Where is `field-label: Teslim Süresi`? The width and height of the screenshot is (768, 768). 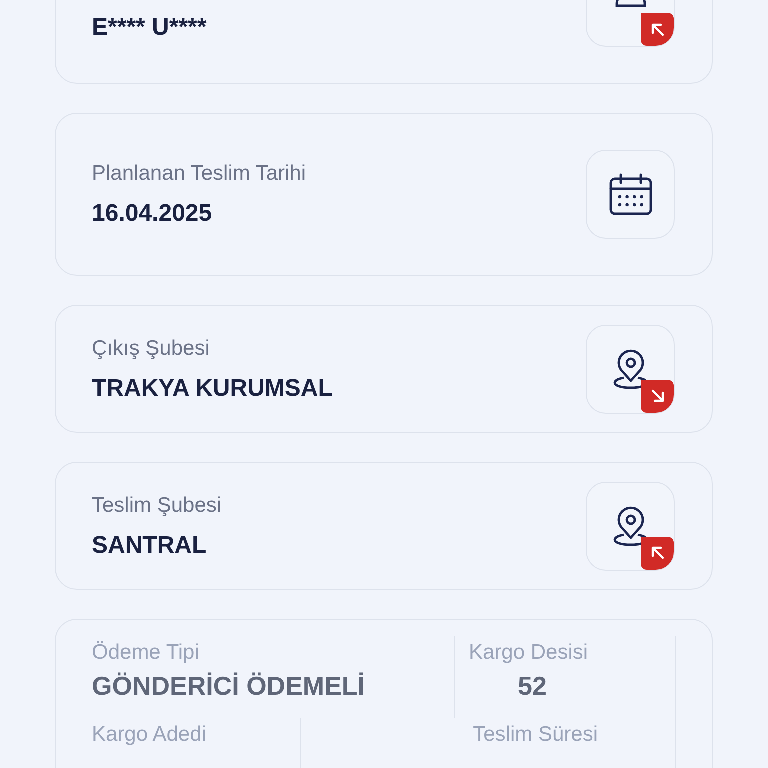 field-label: Teslim Süresi is located at coordinates (535, 736).